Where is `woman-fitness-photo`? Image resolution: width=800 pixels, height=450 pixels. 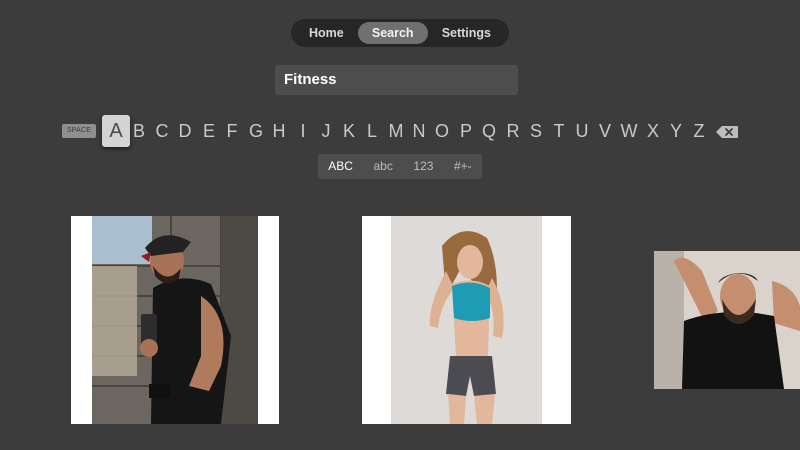
woman-fitness-photo is located at coordinates (466, 320).